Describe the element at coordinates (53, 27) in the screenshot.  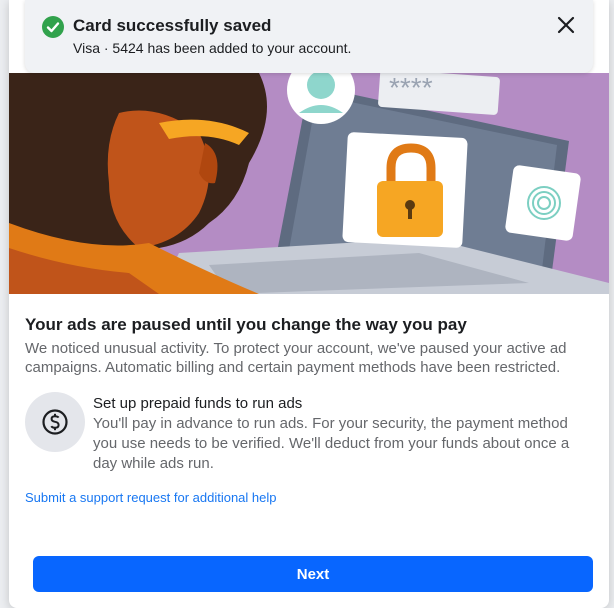
I see `check-circle-icon` at that location.